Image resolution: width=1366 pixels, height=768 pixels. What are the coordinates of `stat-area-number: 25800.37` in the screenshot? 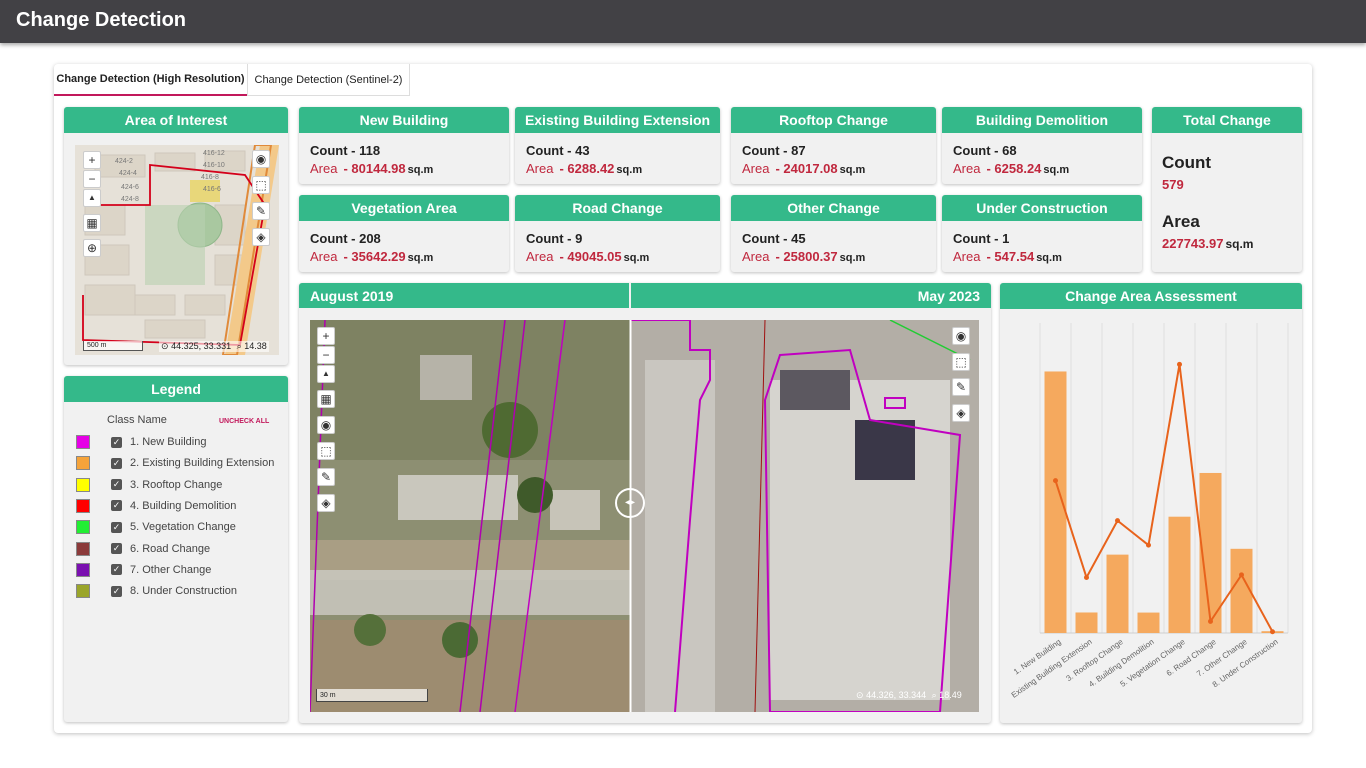 It's located at (810, 256).